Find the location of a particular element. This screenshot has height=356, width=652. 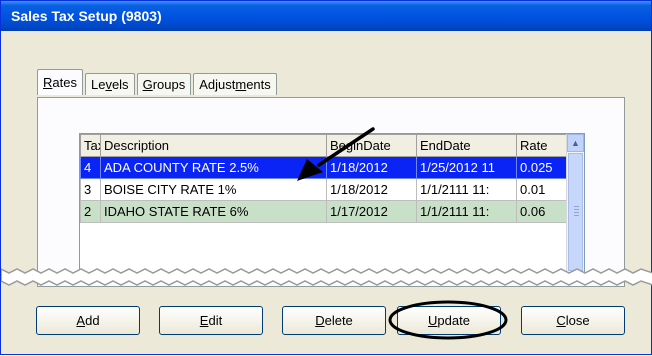

header-row: Tax Description BeginDate EndDate Rate is located at coordinates (323, 145).